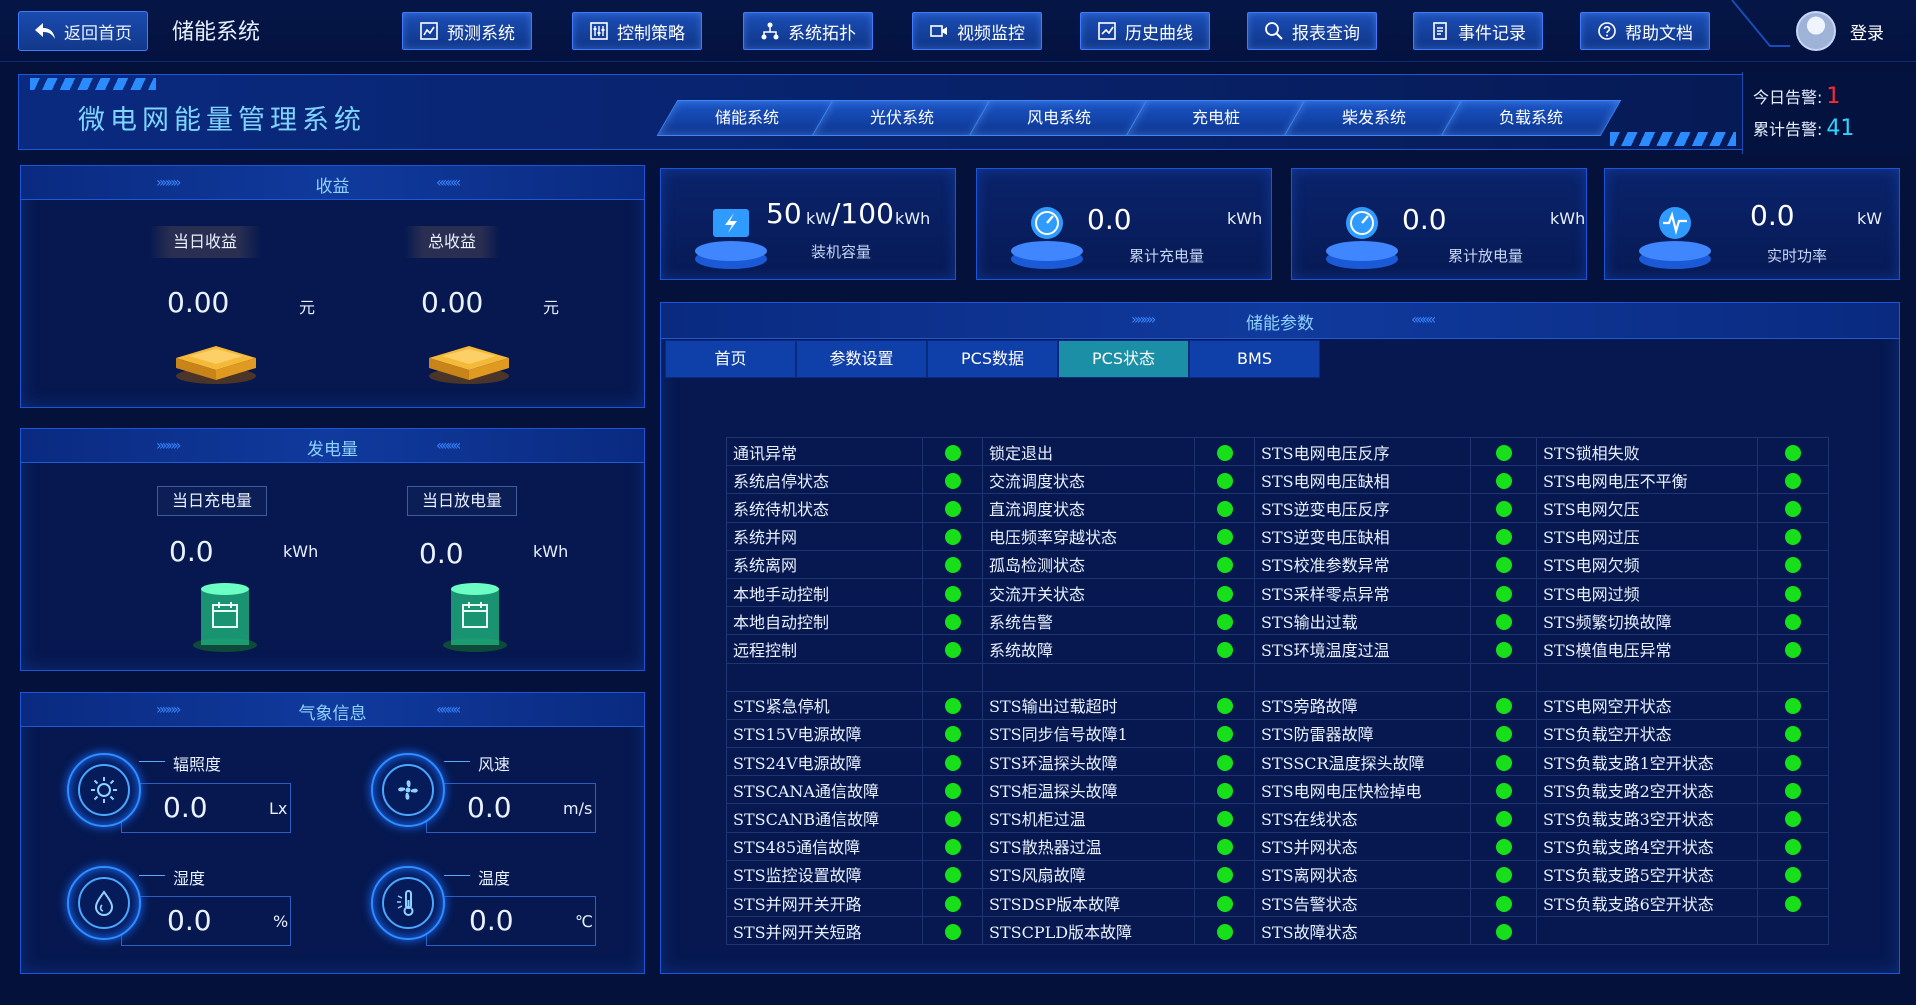 The width and height of the screenshot is (1916, 1005). Describe the element at coordinates (861, 359) in the screenshot. I see `tab-param-settings: 参数设置` at that location.